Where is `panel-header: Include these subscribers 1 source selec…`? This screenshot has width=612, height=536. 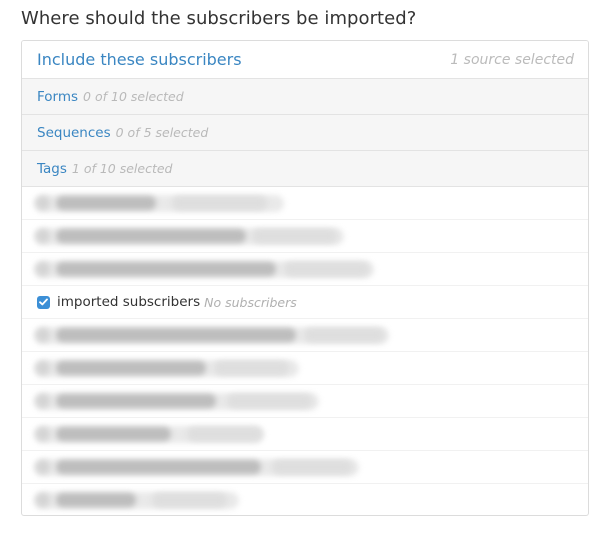
panel-header: Include these subscribers 1 source selec… is located at coordinates (305, 60).